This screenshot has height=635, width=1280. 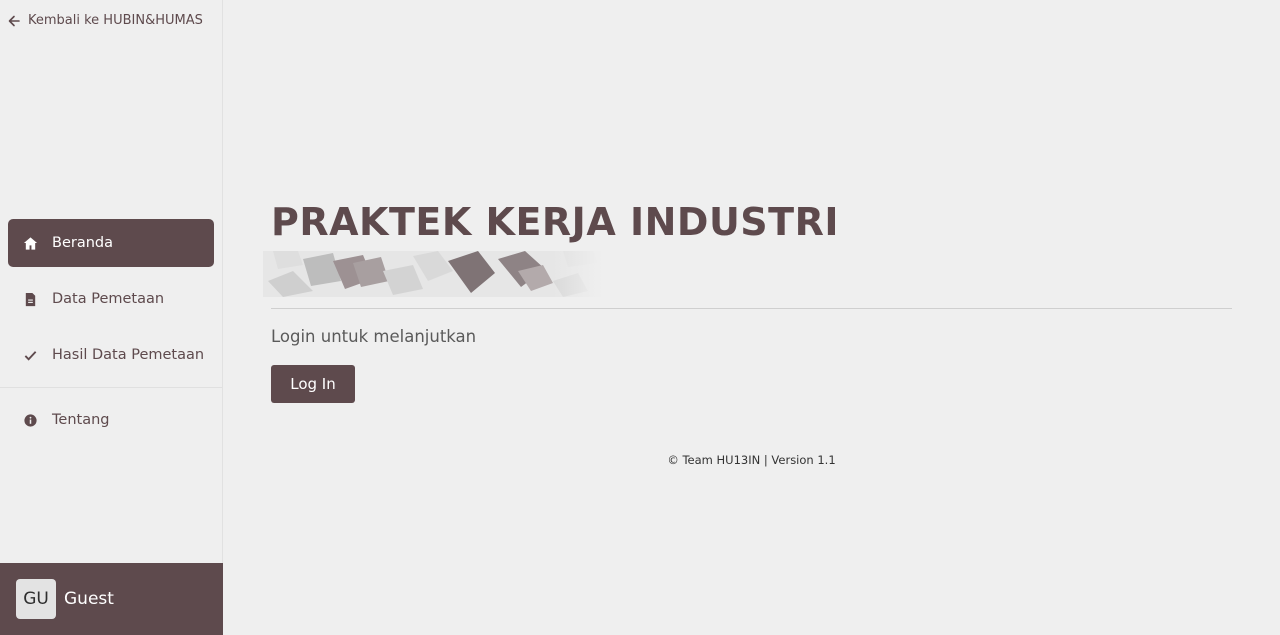 What do you see at coordinates (111, 420) in the screenshot?
I see `sidebar-item-tentang: Tentang` at bounding box center [111, 420].